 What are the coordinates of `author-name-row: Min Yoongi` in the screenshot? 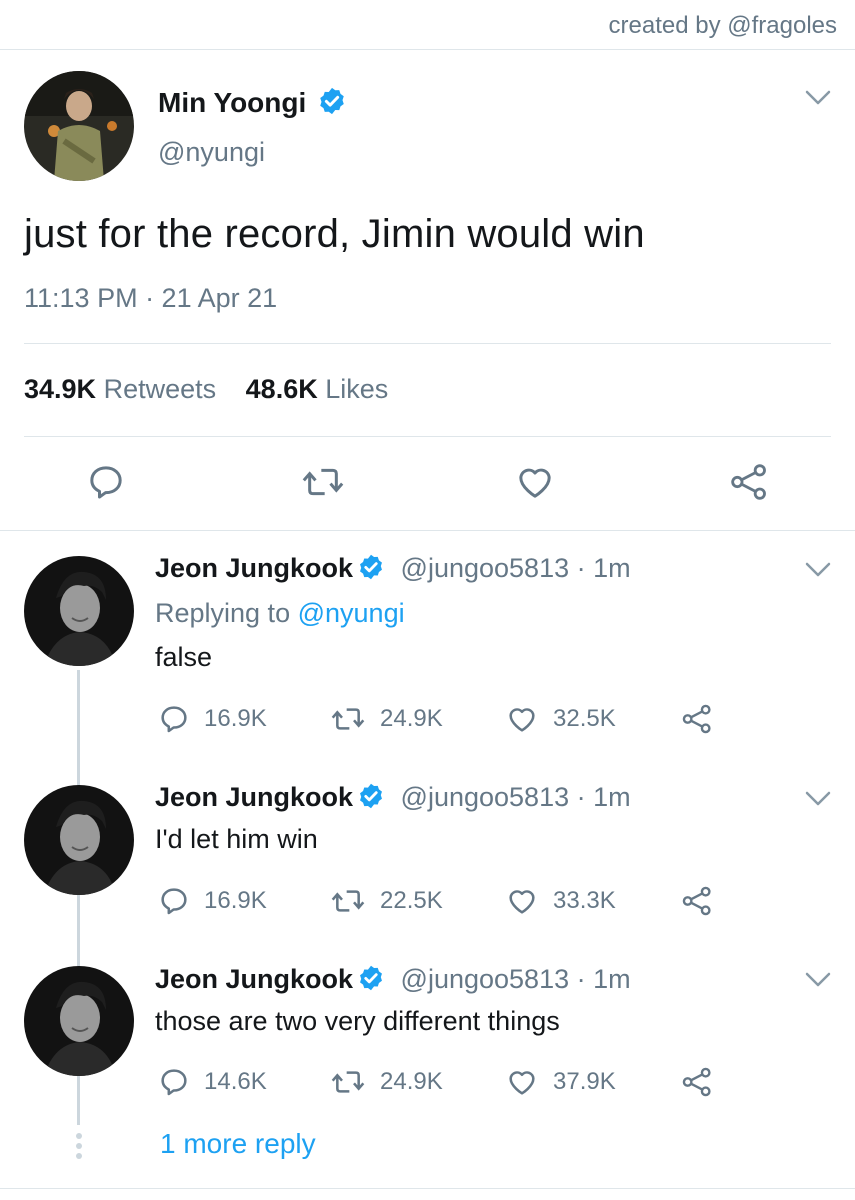 It's located at (252, 103).